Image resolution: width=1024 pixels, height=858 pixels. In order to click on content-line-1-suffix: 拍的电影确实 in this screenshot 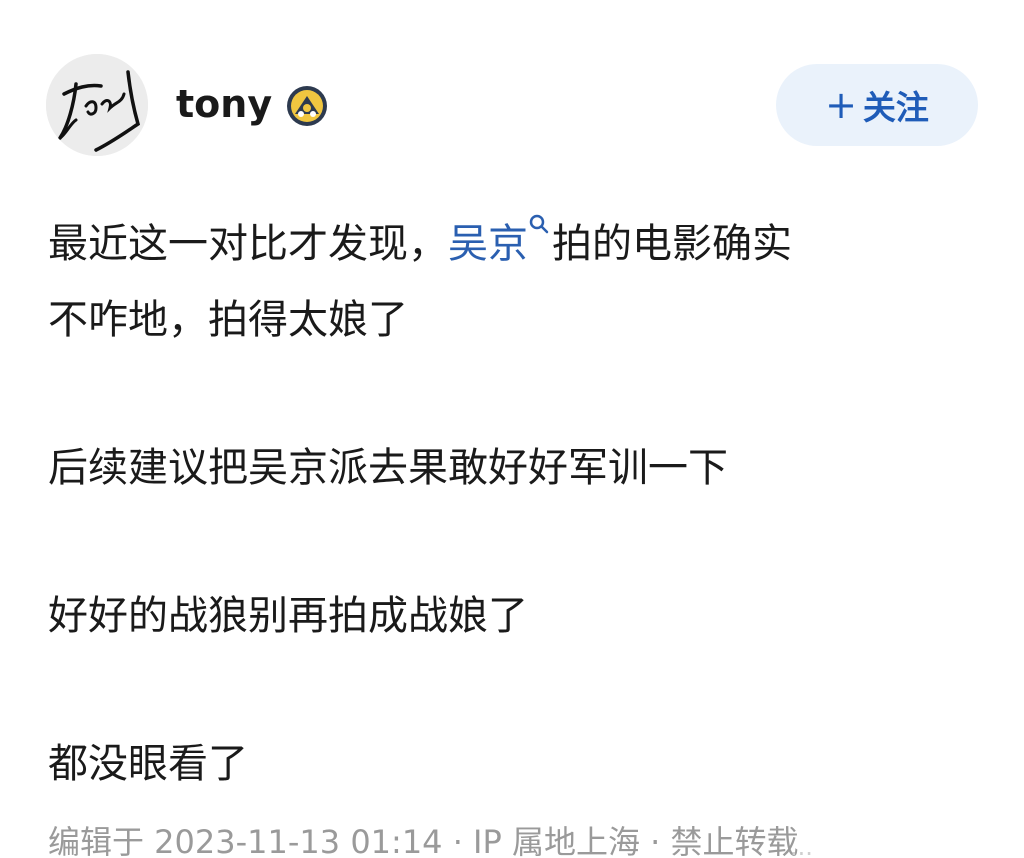, I will do `click(672, 244)`.